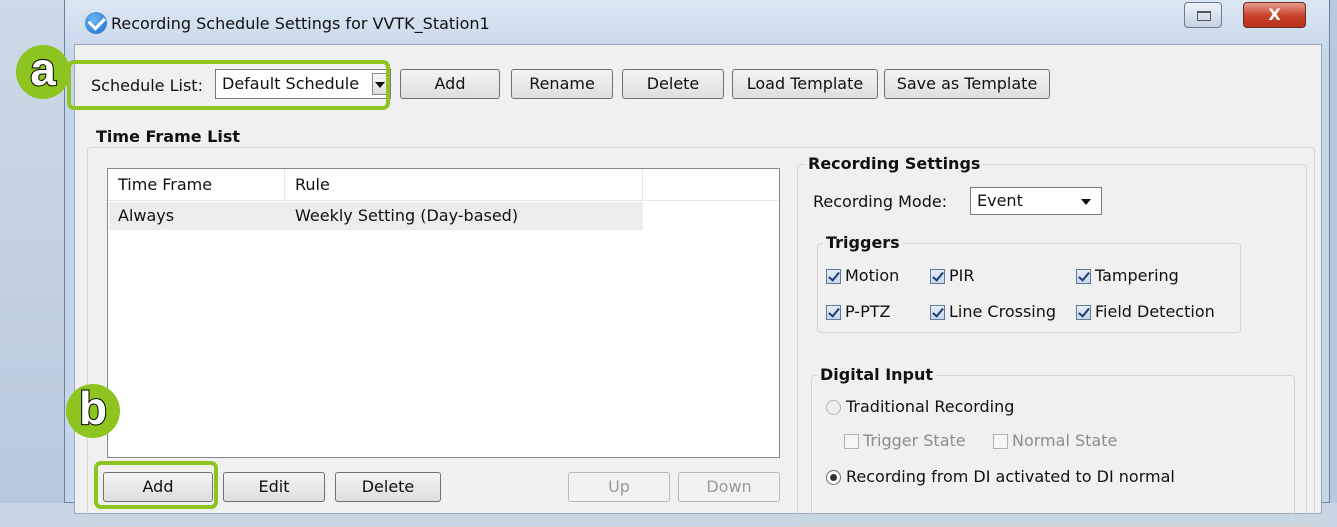 Image resolution: width=1337 pixels, height=527 pixels. What do you see at coordinates (96, 23) in the screenshot?
I see `app-logo-icon` at bounding box center [96, 23].